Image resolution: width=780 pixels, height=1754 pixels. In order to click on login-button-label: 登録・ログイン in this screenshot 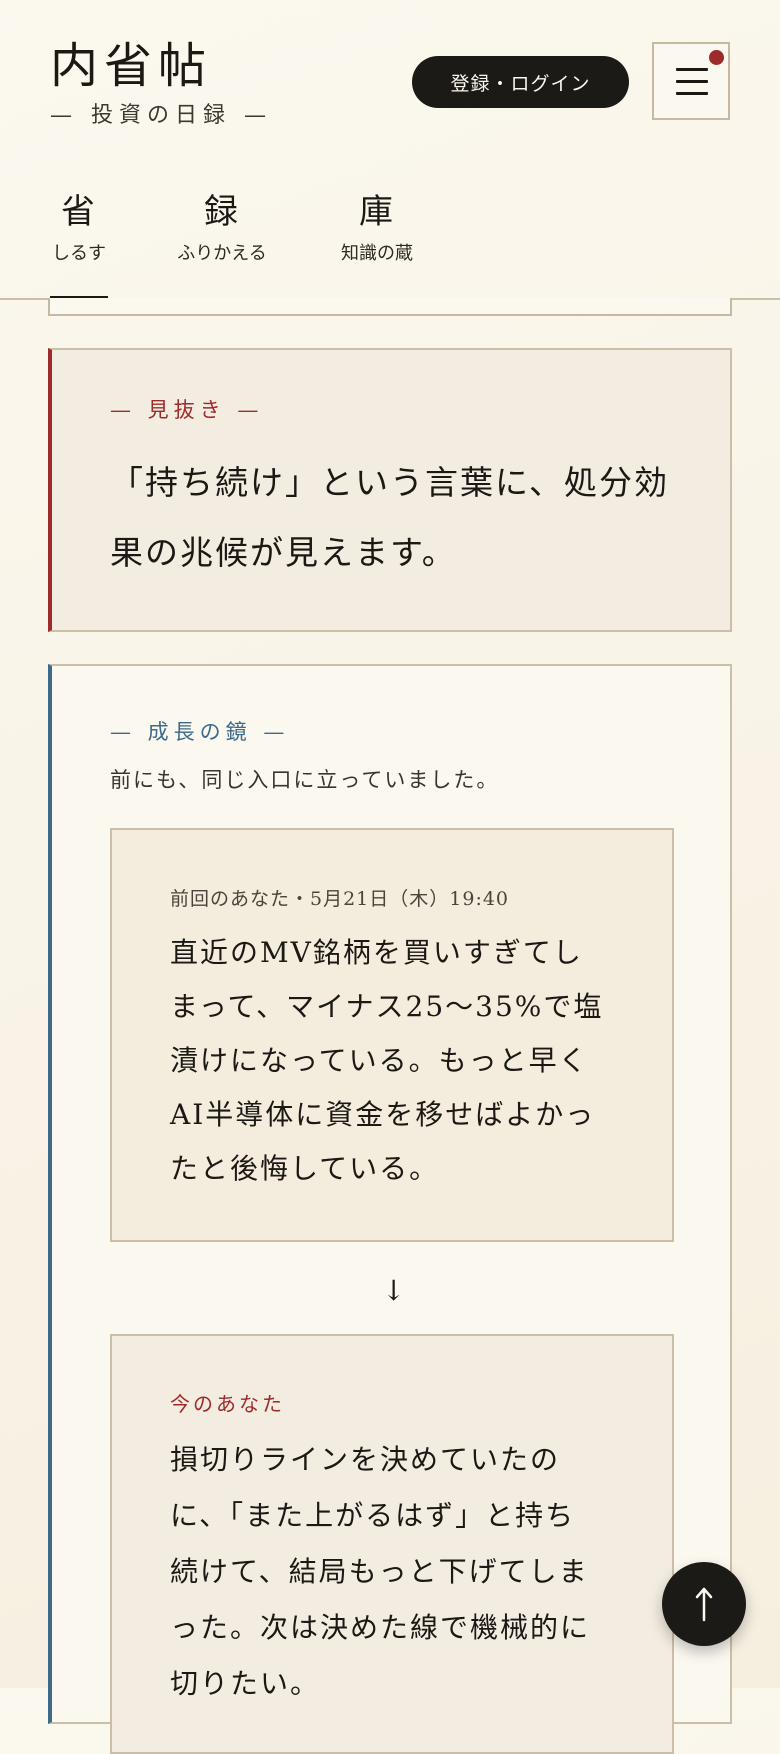, I will do `click(520, 84)`.